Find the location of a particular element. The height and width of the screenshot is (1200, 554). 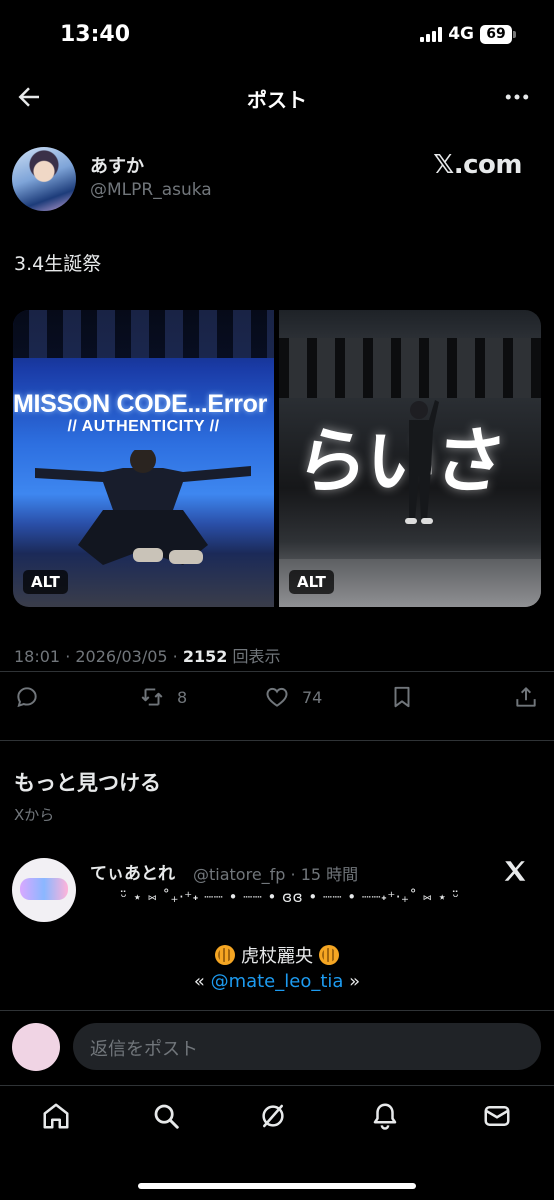

page-title: ポスト is located at coordinates (277, 100).